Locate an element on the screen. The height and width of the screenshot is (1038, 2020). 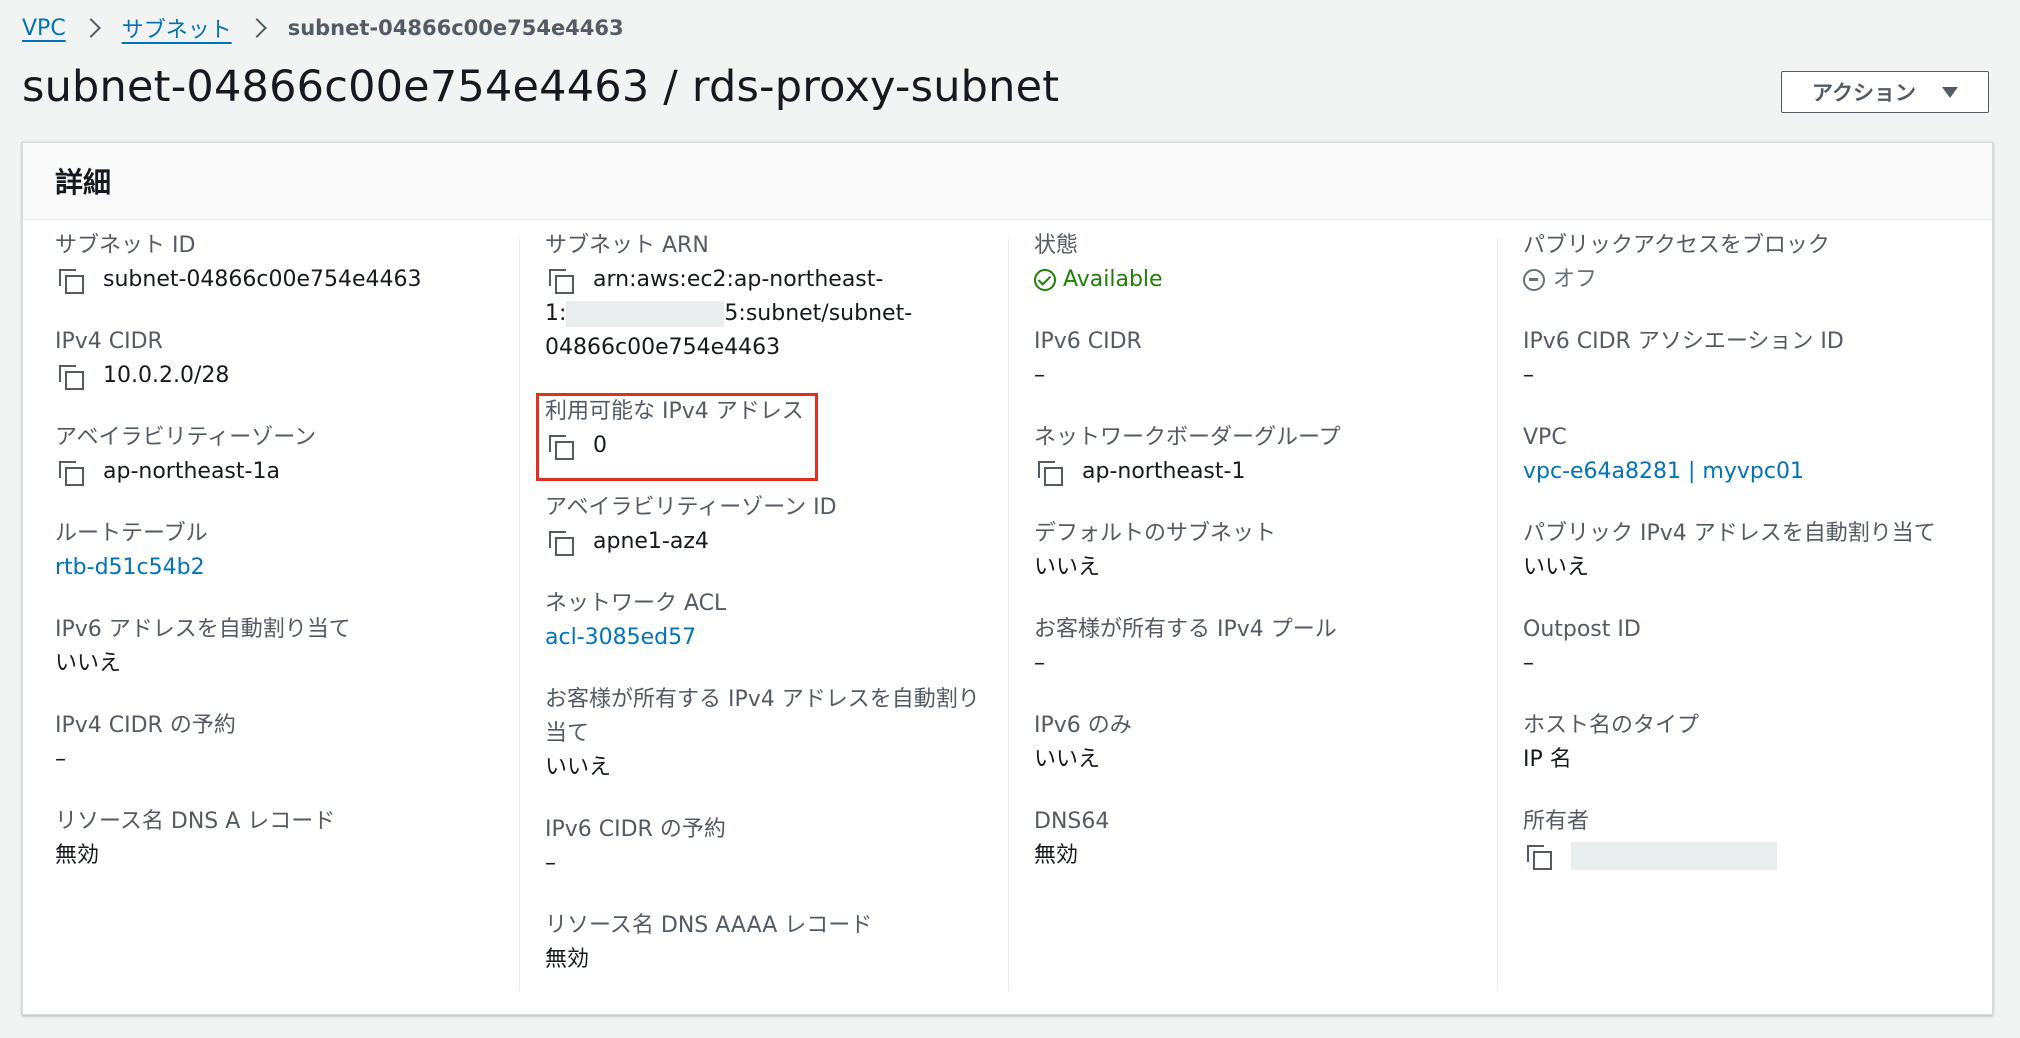
route-table-link: rtb-d51c54b2 is located at coordinates (275, 568).